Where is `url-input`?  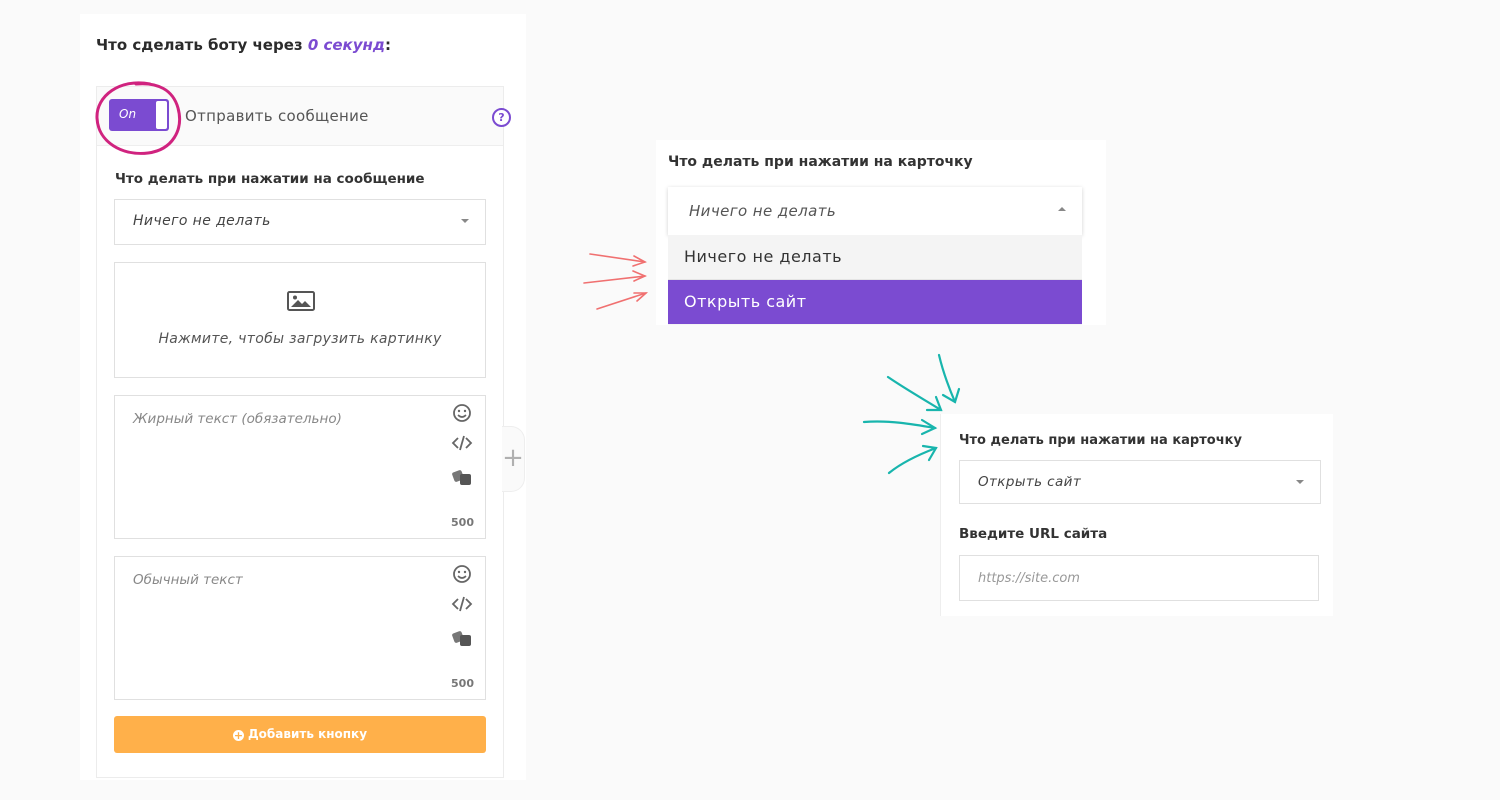 url-input is located at coordinates (1134, 578).